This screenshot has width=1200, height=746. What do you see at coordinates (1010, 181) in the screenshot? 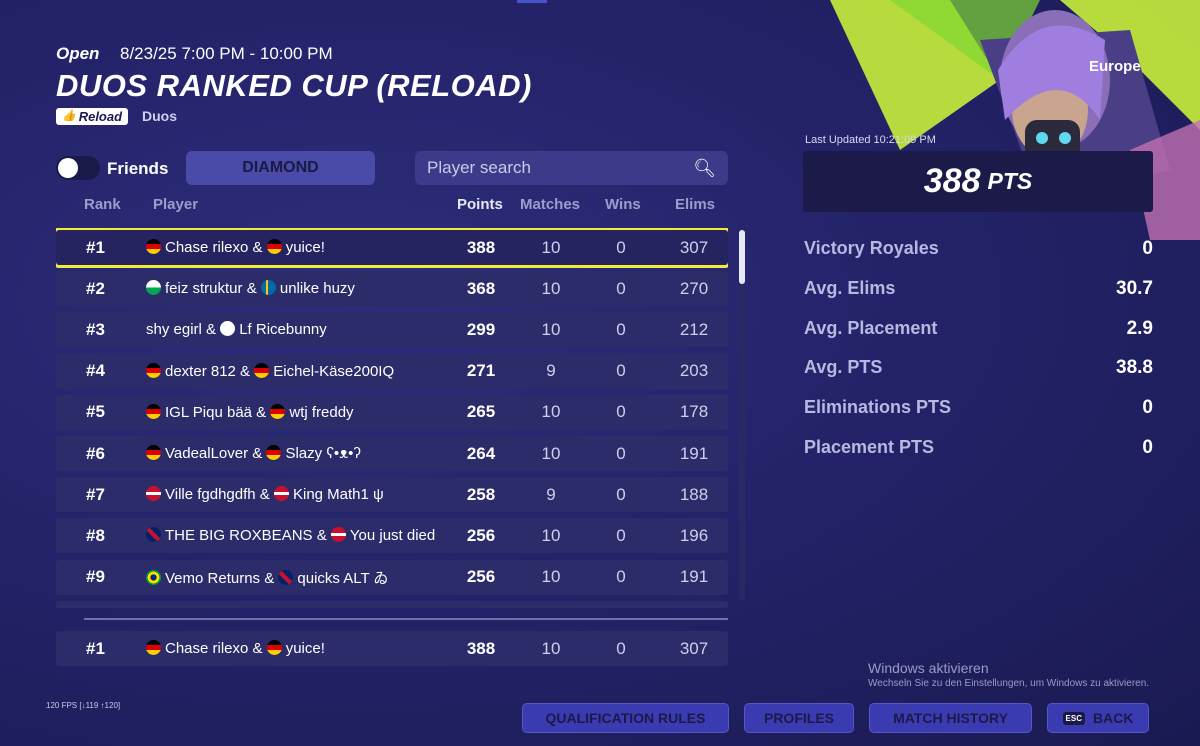
I see `total-points-unit: PTS` at bounding box center [1010, 181].